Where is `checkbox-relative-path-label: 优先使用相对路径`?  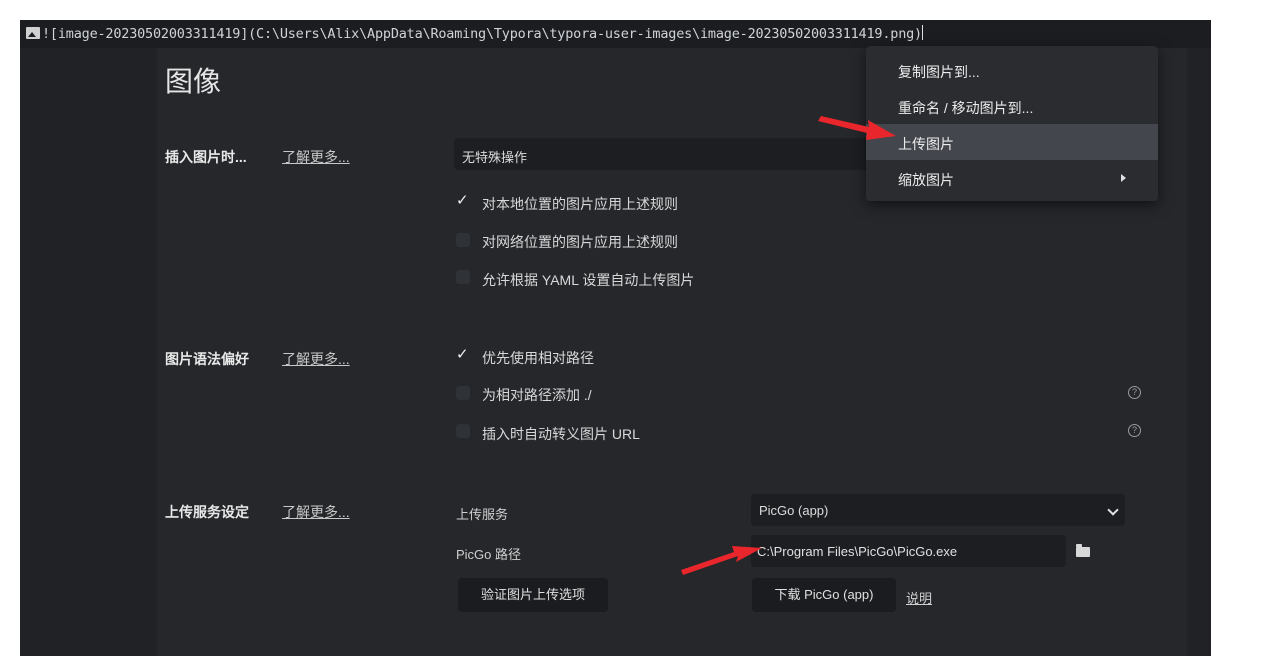
checkbox-relative-path-label: 优先使用相对路径 is located at coordinates (538, 358).